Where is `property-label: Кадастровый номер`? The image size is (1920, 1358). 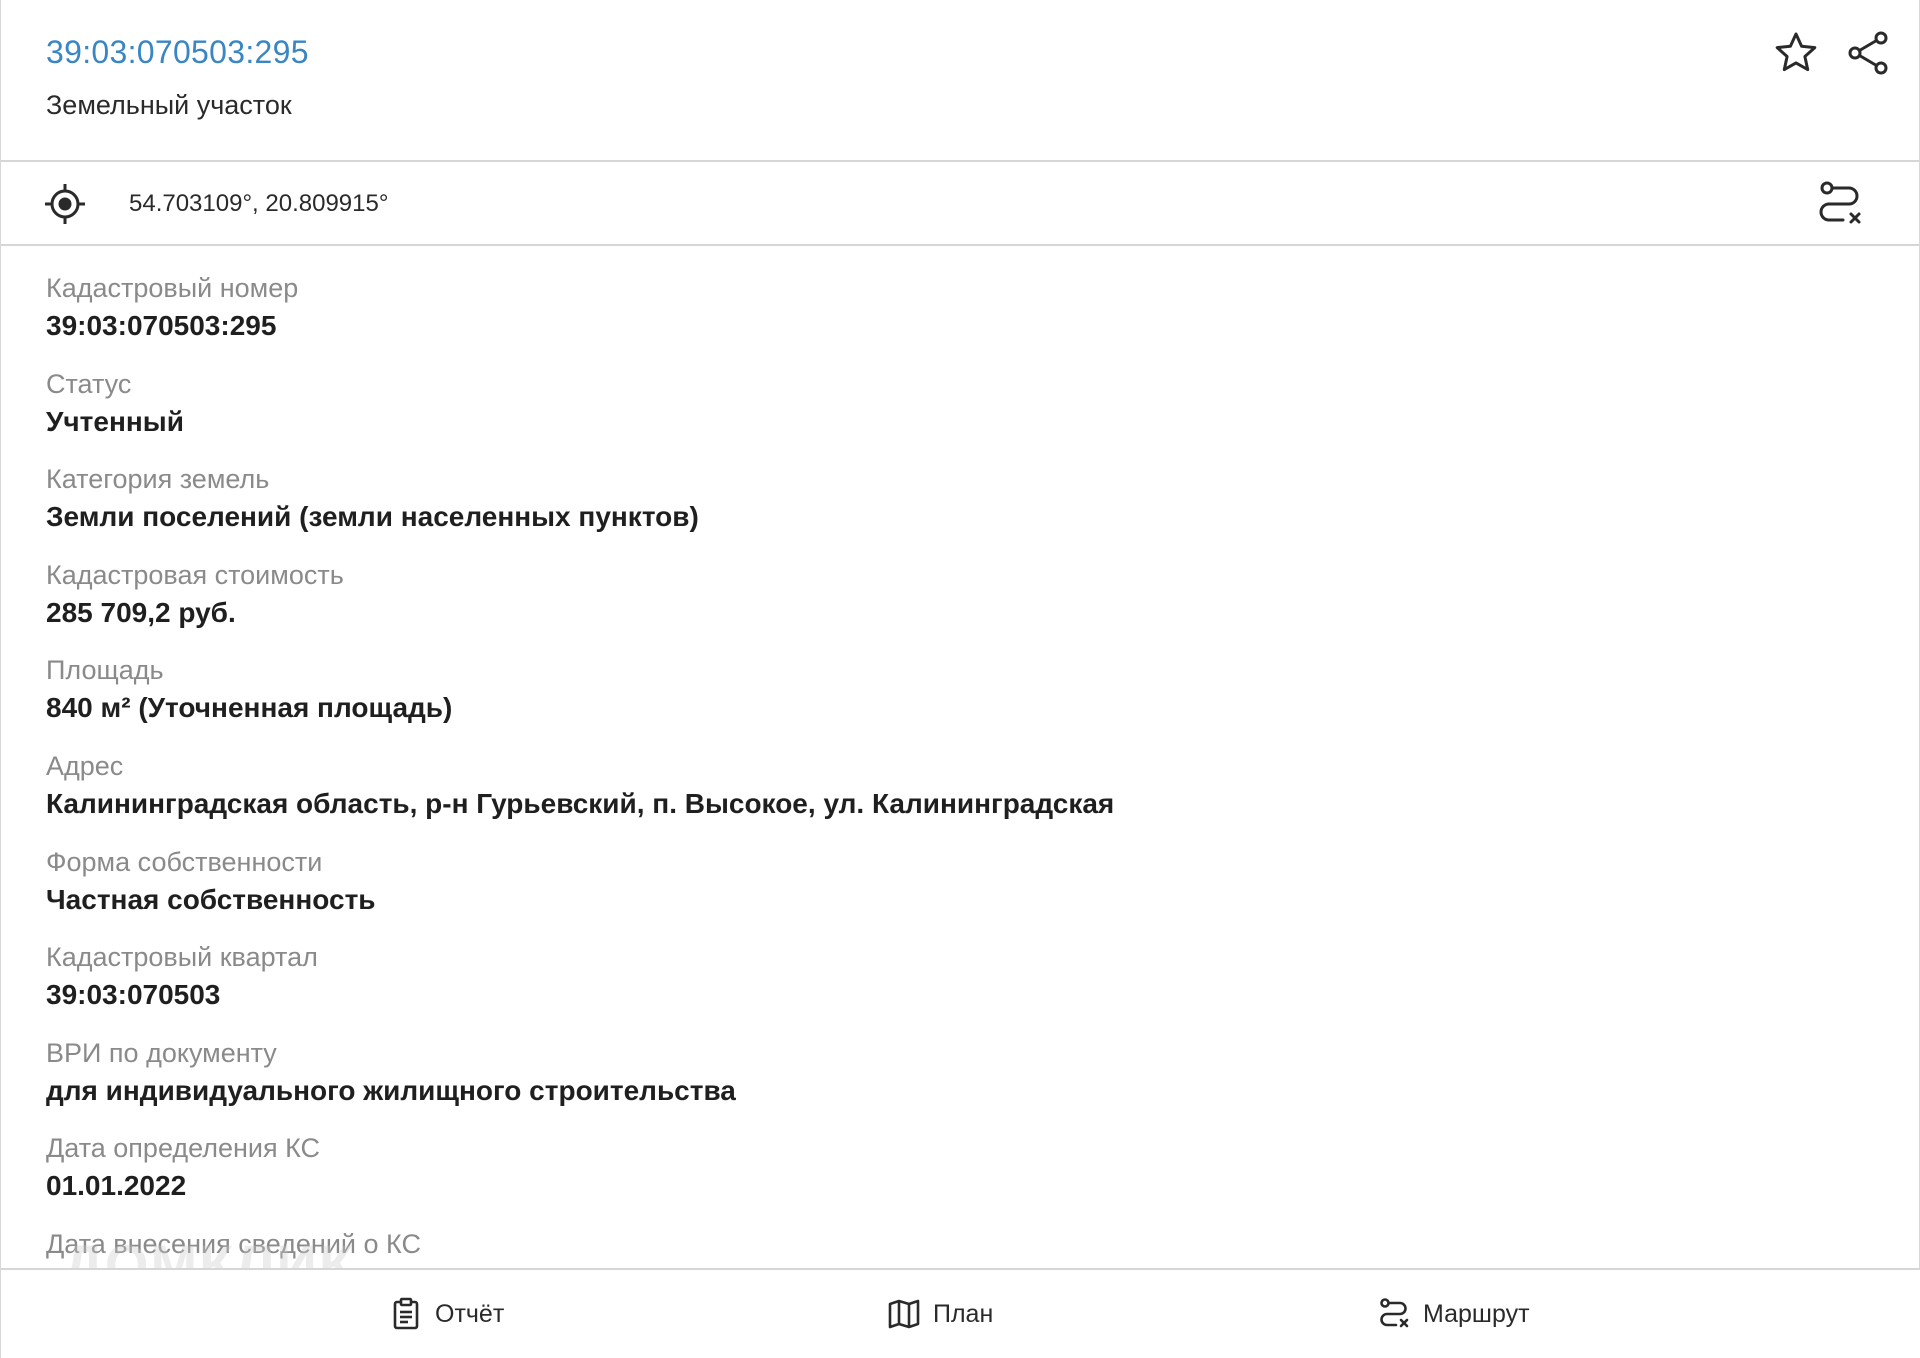
property-label: Кадастровый номер is located at coordinates (172, 288).